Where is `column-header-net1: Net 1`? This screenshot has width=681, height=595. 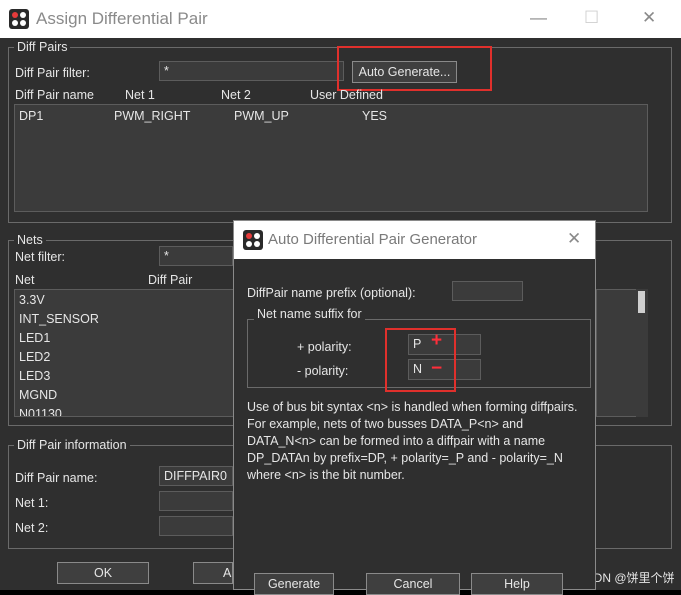 column-header-net1: Net 1 is located at coordinates (140, 95).